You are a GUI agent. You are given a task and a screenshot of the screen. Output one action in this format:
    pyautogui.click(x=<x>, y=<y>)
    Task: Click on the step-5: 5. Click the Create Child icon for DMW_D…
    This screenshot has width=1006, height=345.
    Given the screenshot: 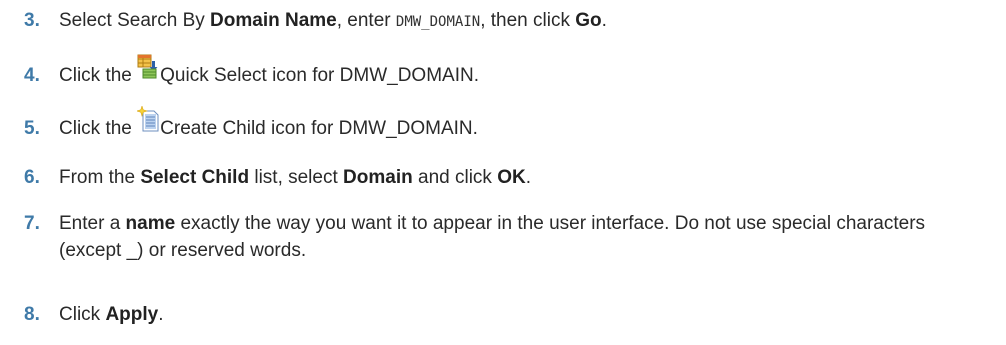 What is the action you would take?
    pyautogui.click(x=239, y=124)
    